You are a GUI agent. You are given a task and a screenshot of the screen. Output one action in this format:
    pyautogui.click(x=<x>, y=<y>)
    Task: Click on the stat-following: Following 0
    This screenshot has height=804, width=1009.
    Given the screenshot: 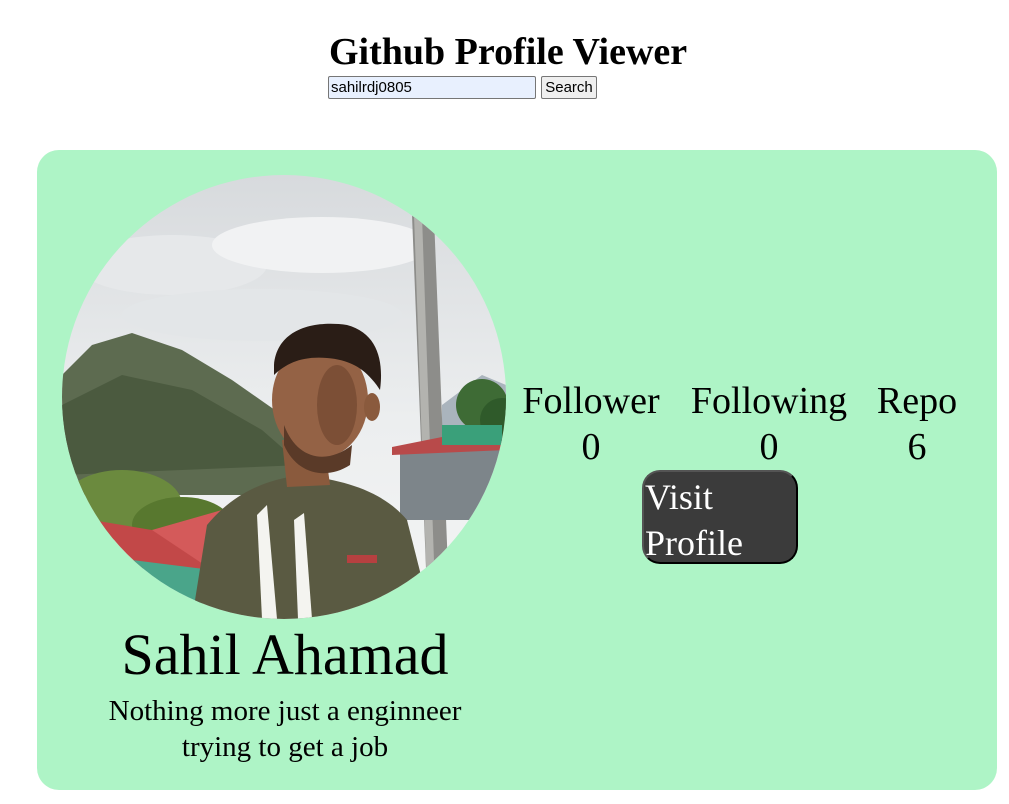 What is the action you would take?
    pyautogui.click(x=769, y=424)
    